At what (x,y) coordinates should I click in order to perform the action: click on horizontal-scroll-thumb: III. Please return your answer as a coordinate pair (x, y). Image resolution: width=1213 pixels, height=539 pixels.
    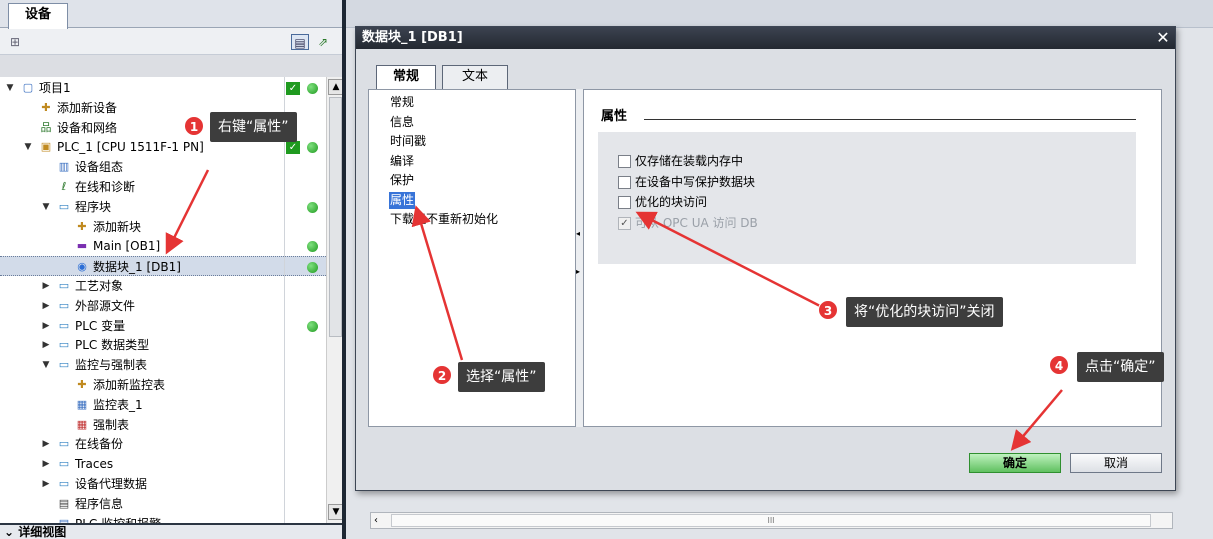
    Looking at the image, I should click on (771, 520).